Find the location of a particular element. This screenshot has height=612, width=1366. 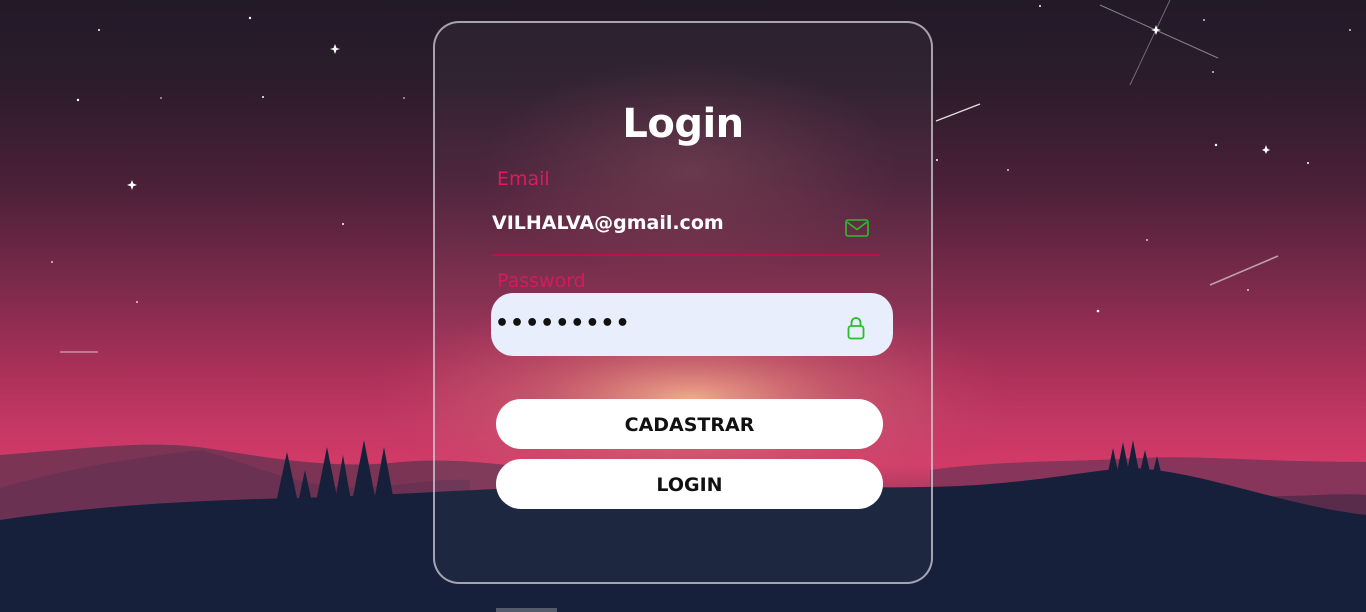

email-label: Email is located at coordinates (523, 179).